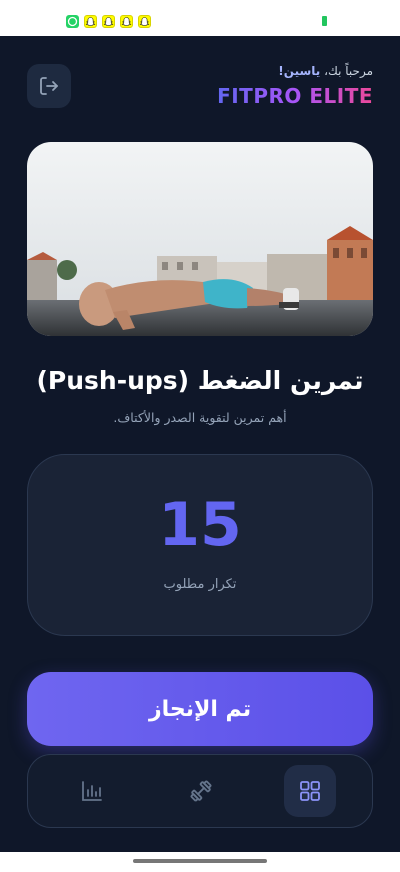 The height and width of the screenshot is (872, 400). Describe the element at coordinates (299, 71) in the screenshot. I see `user-name: ياسين!` at that location.